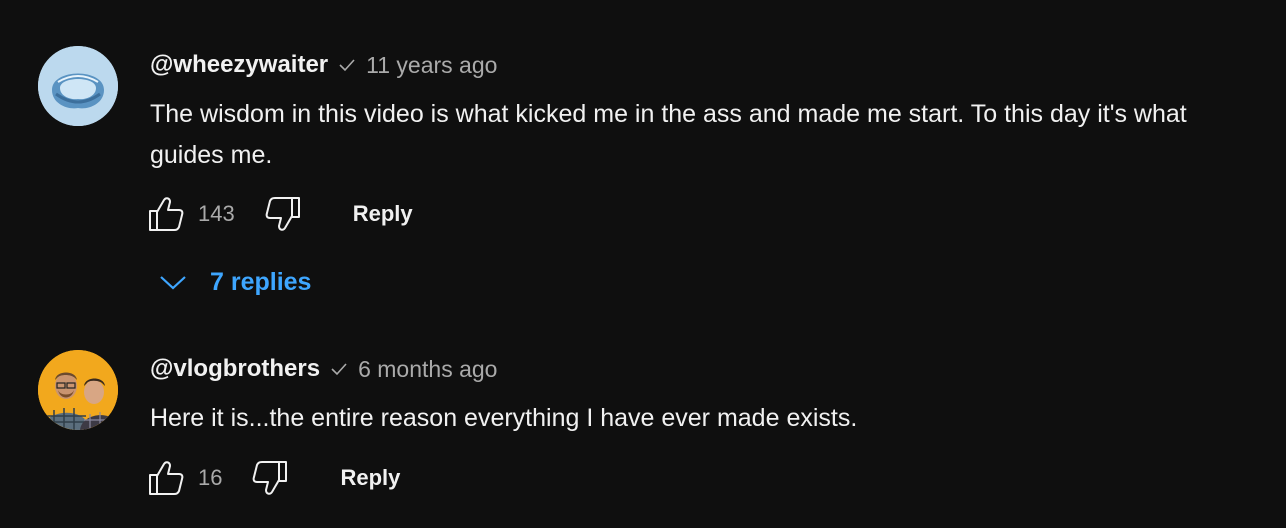 The image size is (1286, 528). I want to click on view-replies-button: 7 replies, so click(234, 282).